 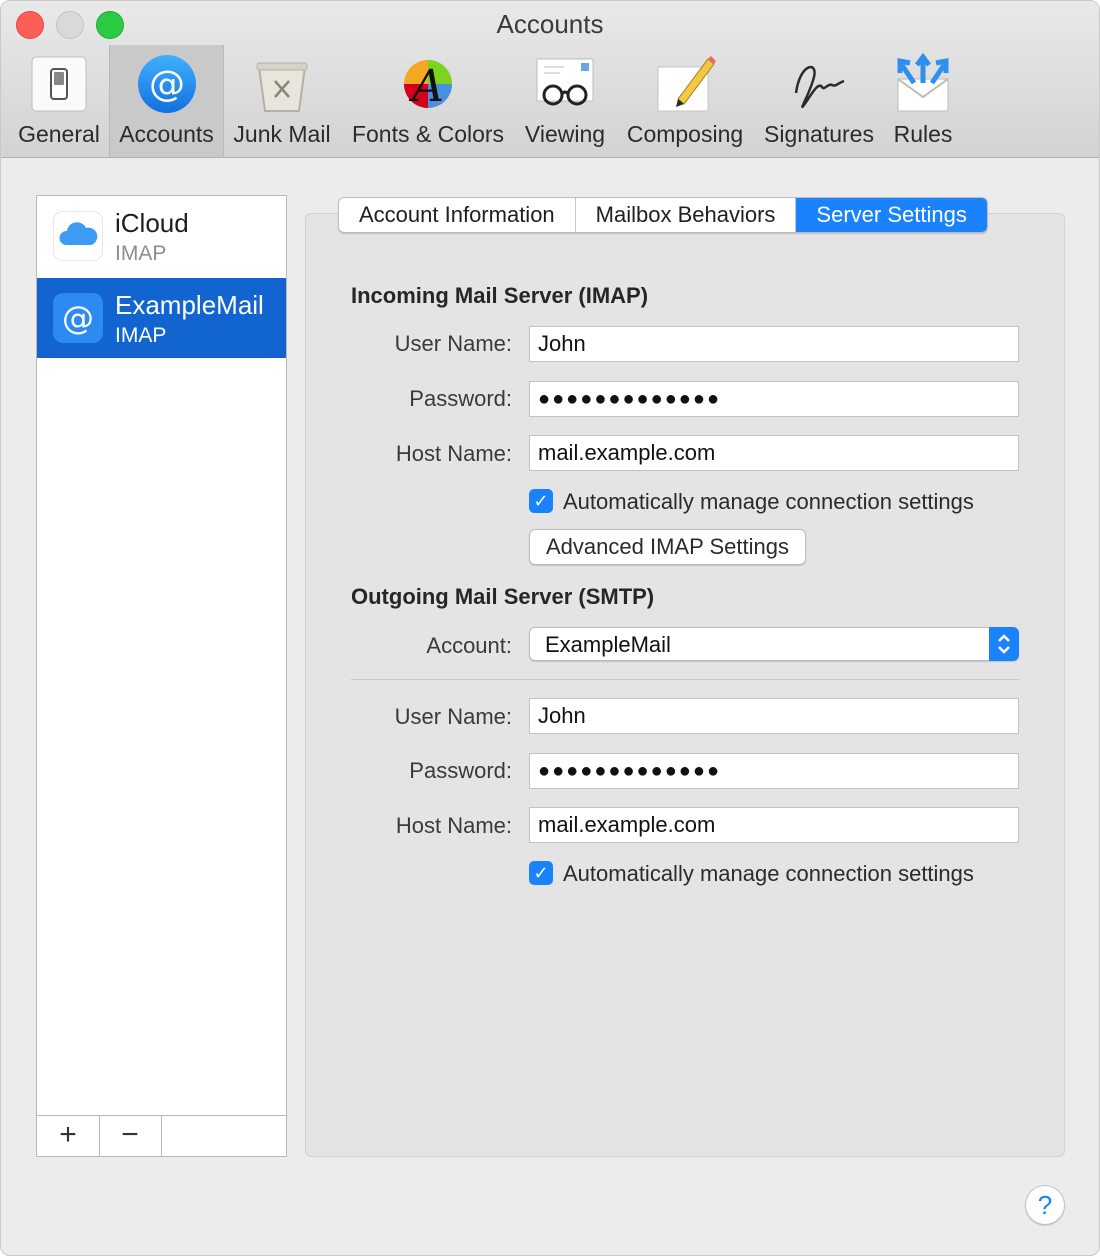 I want to click on outgoing-host-label: Host Name:, so click(x=453, y=825).